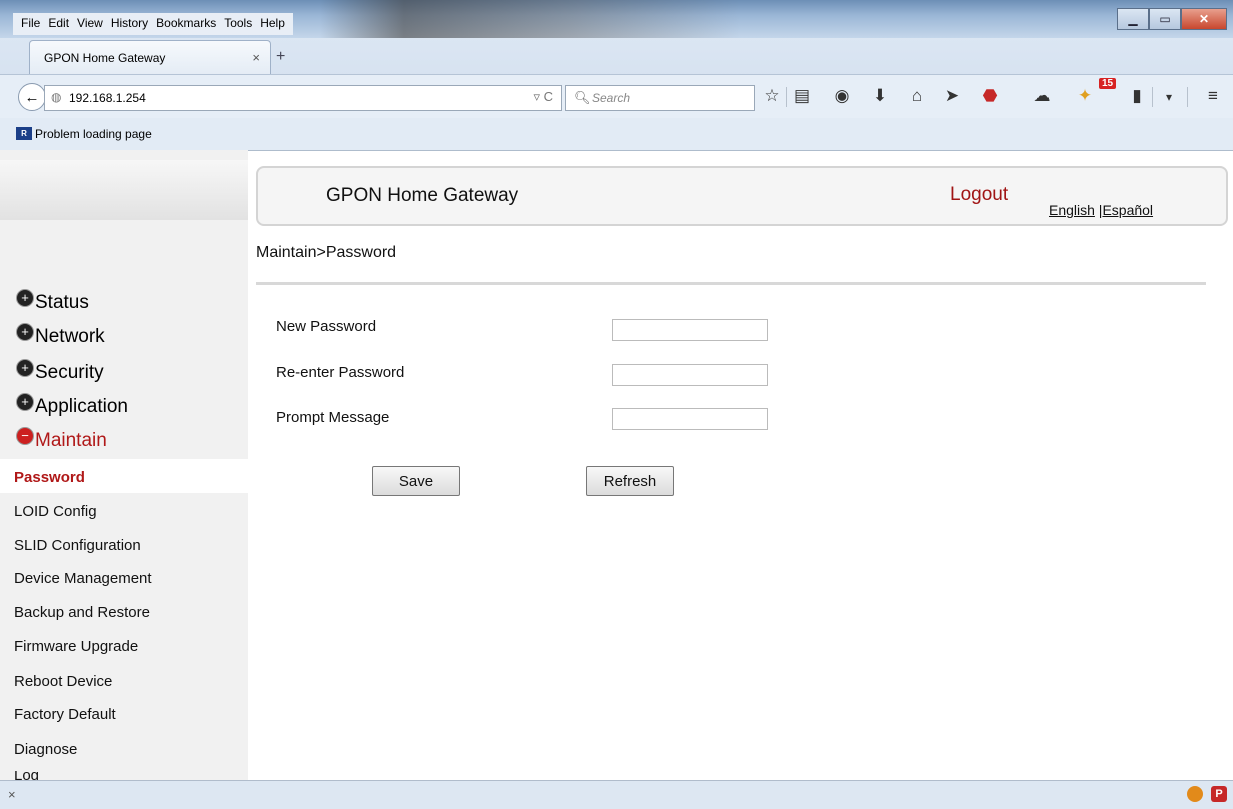 The height and width of the screenshot is (809, 1233). What do you see at coordinates (690, 375) in the screenshot?
I see `reenter-password-field` at bounding box center [690, 375].